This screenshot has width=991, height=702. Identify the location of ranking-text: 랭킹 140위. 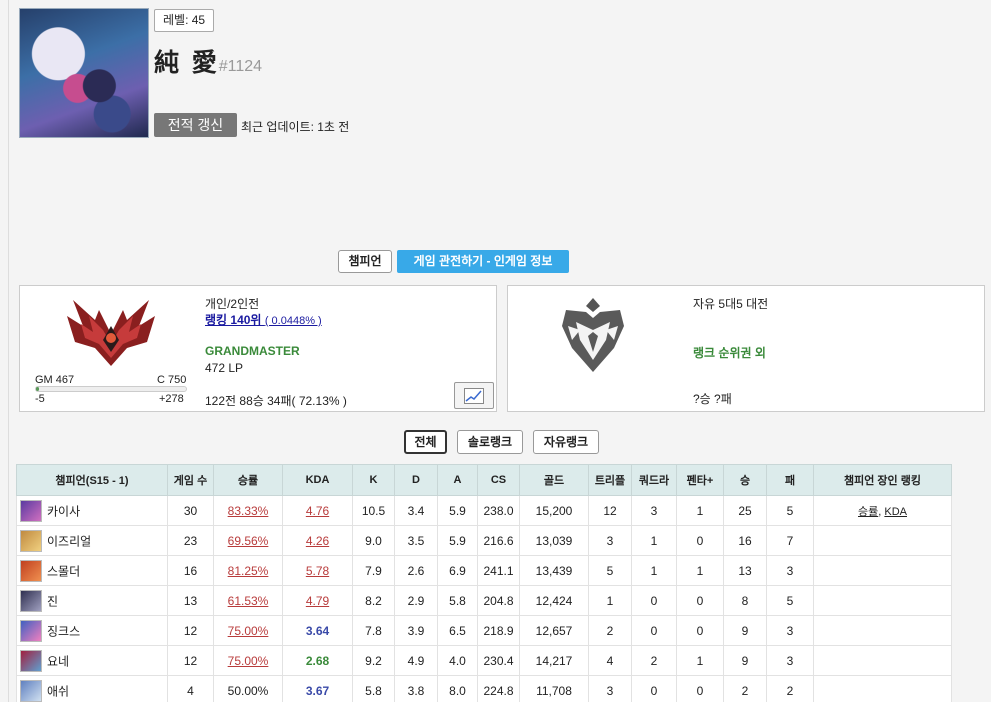
(233, 320).